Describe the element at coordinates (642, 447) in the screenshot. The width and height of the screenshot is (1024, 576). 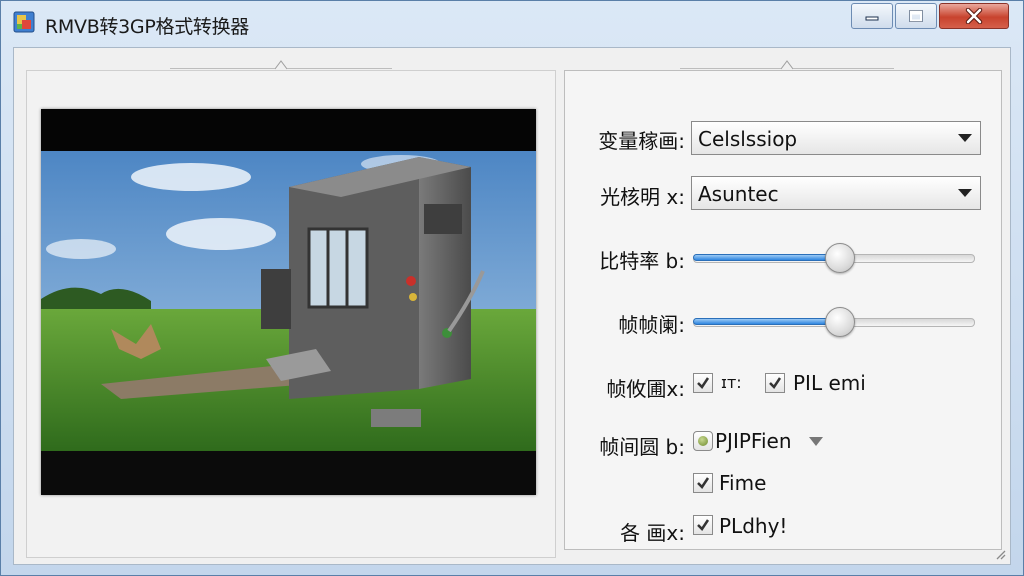
I see `row6-label: 帧间圆 b:` at that location.